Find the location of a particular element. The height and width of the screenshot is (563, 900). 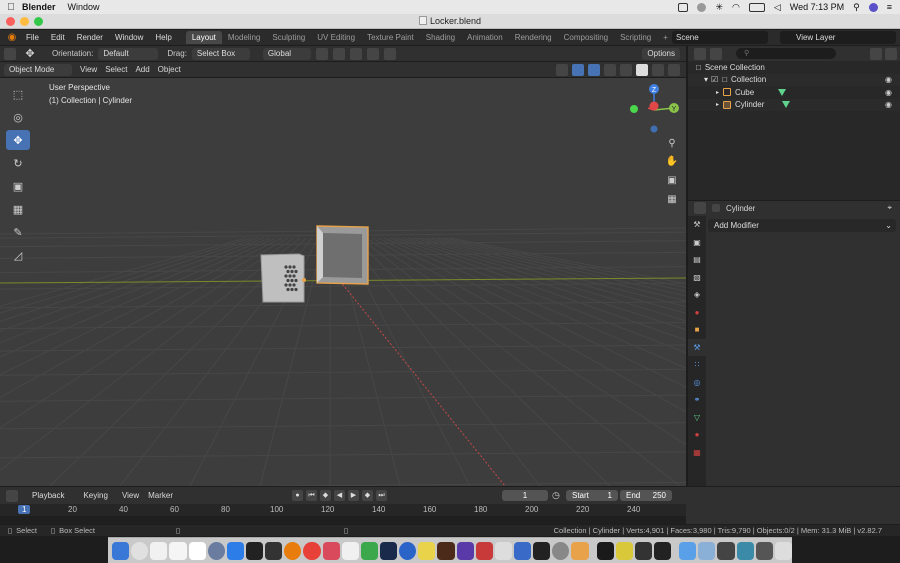

display-mode-icon is located at coordinates (716, 53).